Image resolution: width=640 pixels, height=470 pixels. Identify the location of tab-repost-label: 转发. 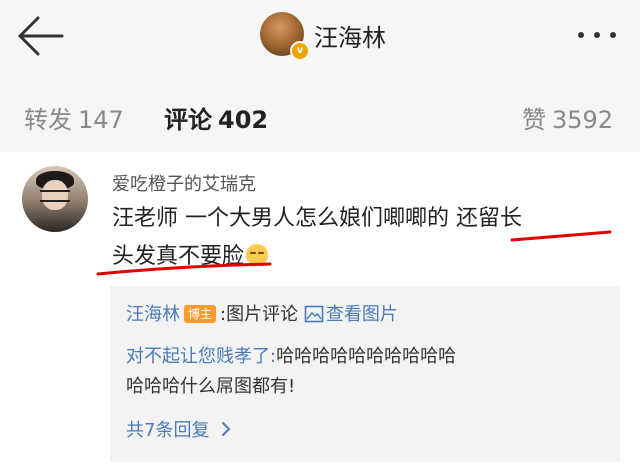
(48, 120).